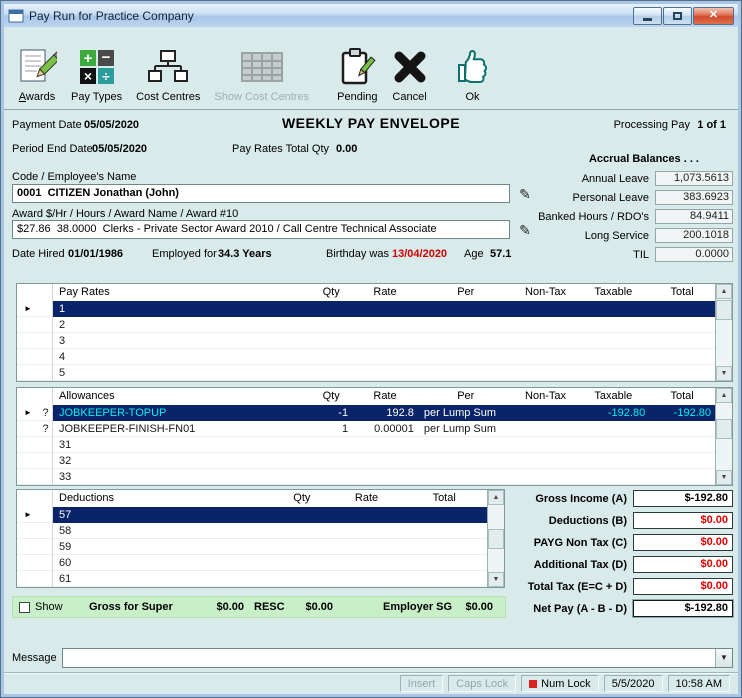  What do you see at coordinates (366, 477) in the screenshot?
I see `allowance-row-33: 33` at bounding box center [366, 477].